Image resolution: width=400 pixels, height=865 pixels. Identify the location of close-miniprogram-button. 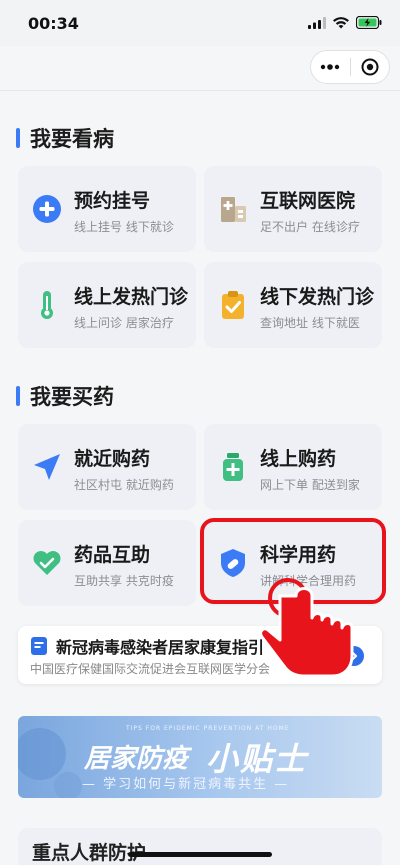
(369, 67).